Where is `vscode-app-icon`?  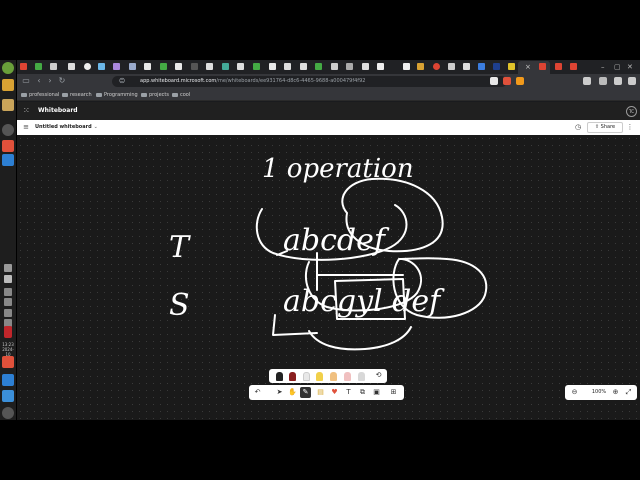 vscode-app-icon is located at coordinates (8, 160).